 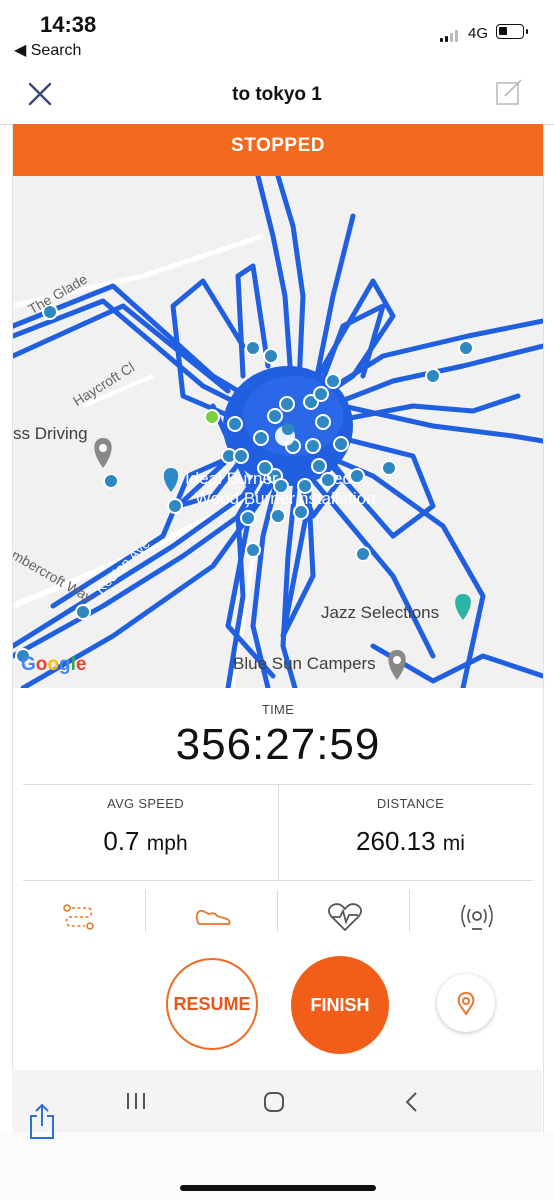 I want to click on edit-icon, so click(x=509, y=93).